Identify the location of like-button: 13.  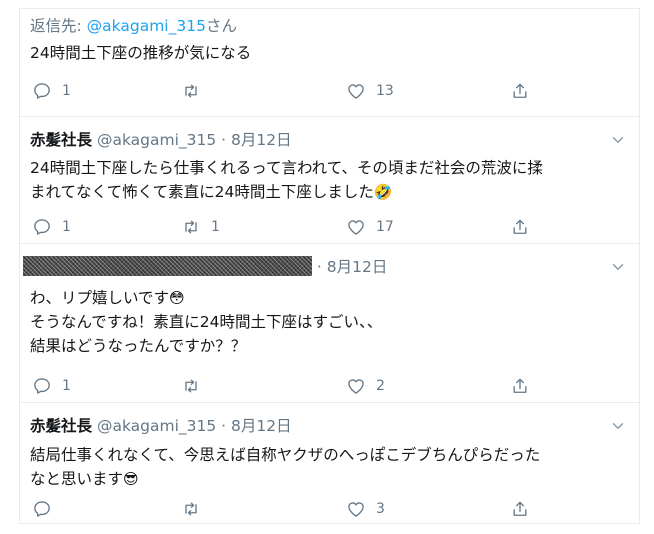
(370, 91).